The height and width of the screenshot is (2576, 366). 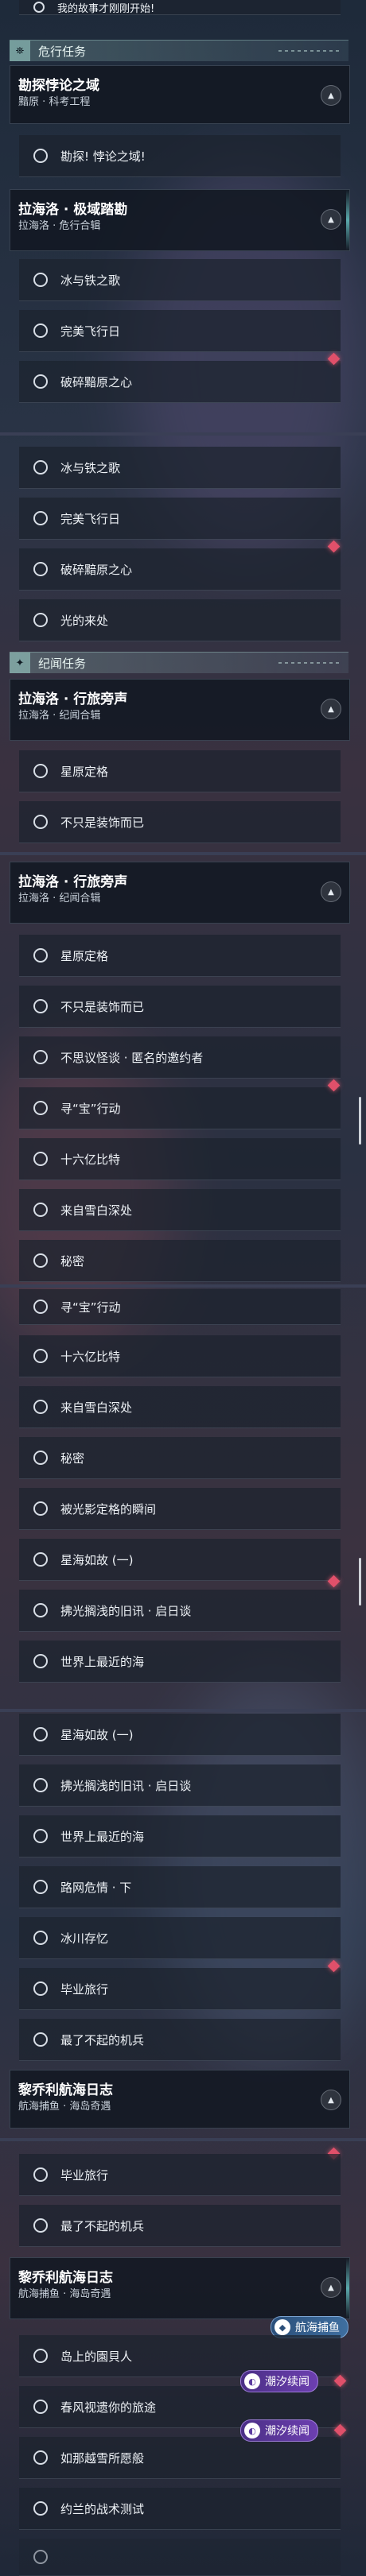 I want to click on card-title: 黎乔利航海日志, so click(x=65, y=2090).